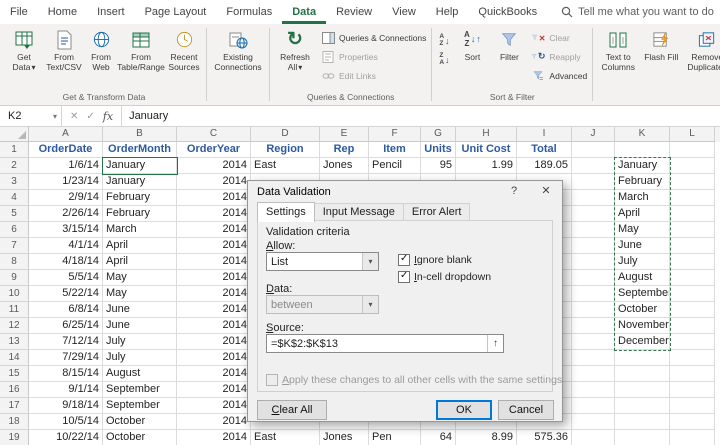  I want to click on cell-J9, so click(593, 278).